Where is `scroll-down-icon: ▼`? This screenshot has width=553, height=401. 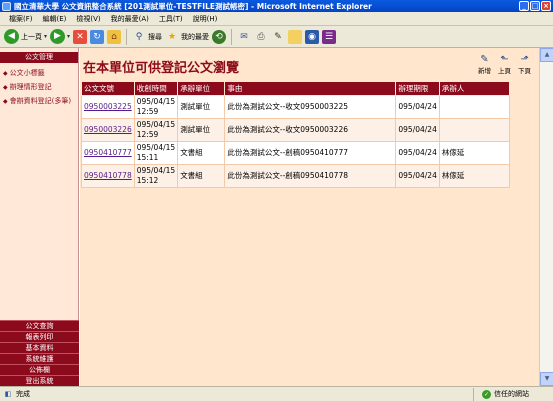 scroll-down-icon: ▼ is located at coordinates (546, 379).